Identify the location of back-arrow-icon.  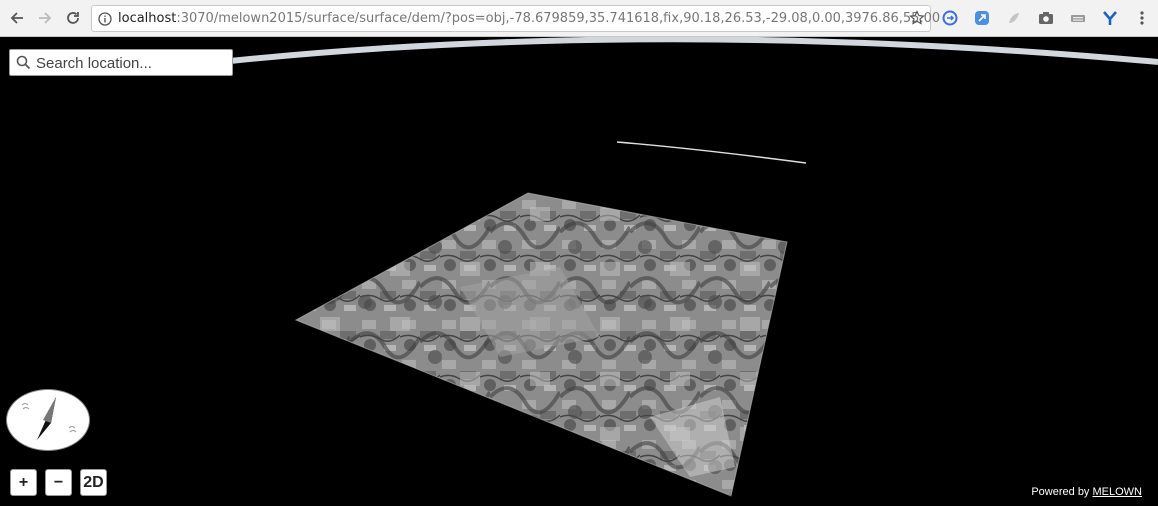
(17, 18).